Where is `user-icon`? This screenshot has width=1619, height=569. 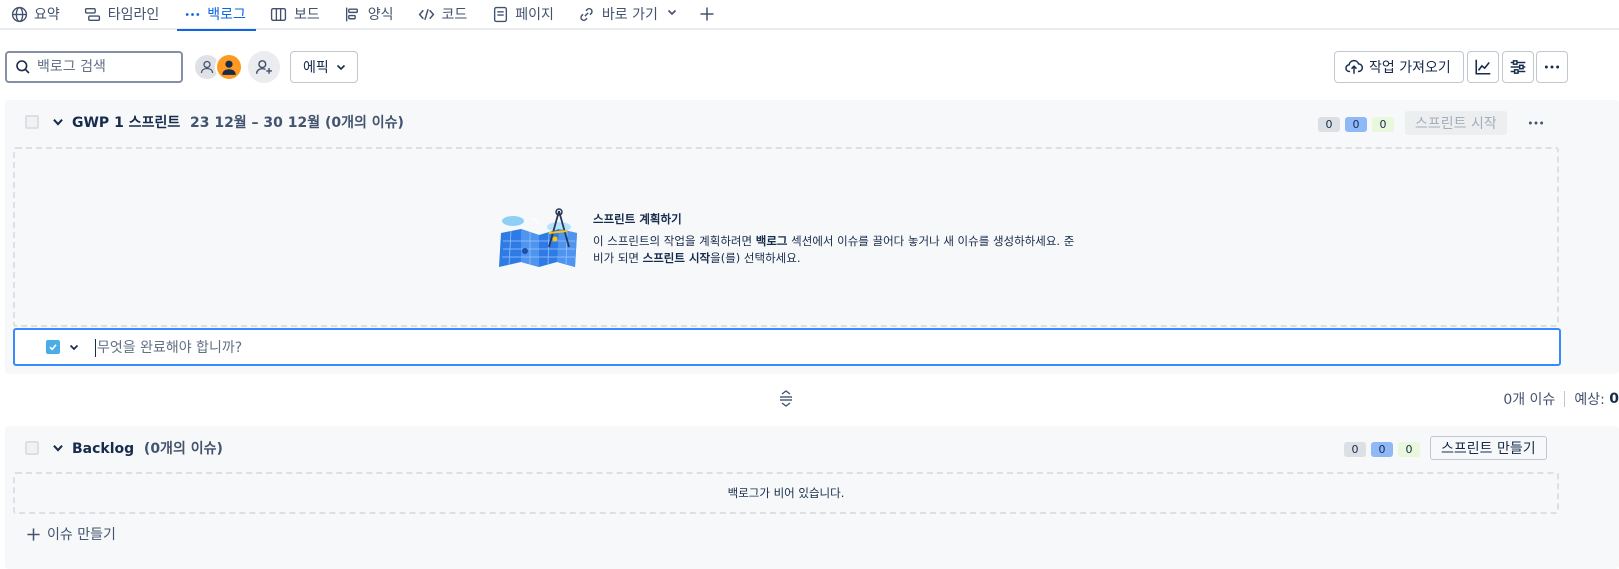
user-icon is located at coordinates (207, 67).